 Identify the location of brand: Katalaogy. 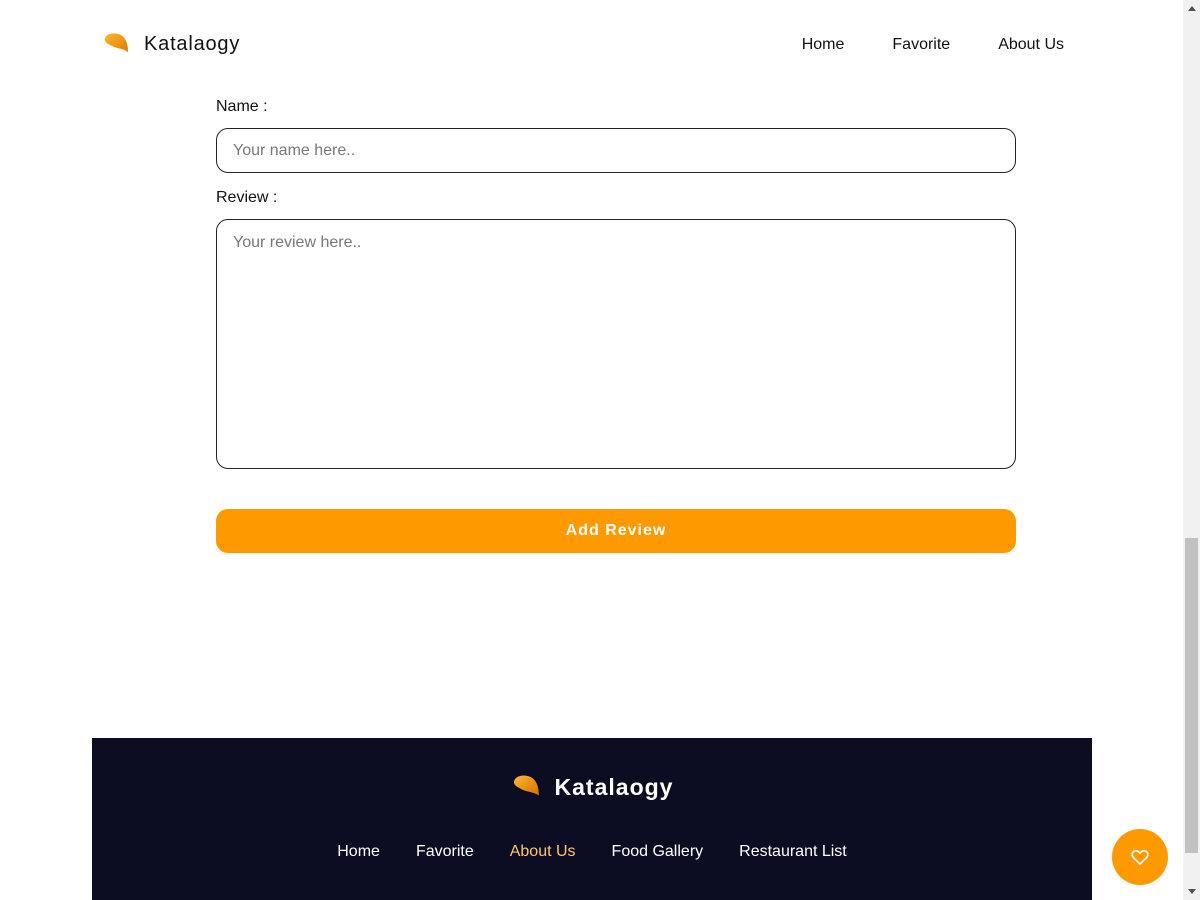
(171, 44).